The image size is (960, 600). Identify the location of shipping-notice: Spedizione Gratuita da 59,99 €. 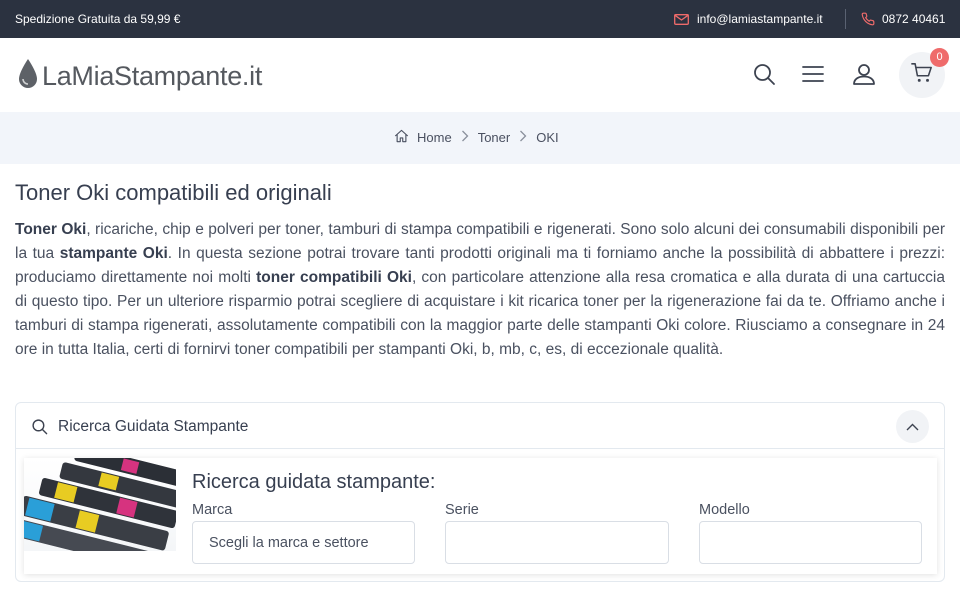
(98, 19).